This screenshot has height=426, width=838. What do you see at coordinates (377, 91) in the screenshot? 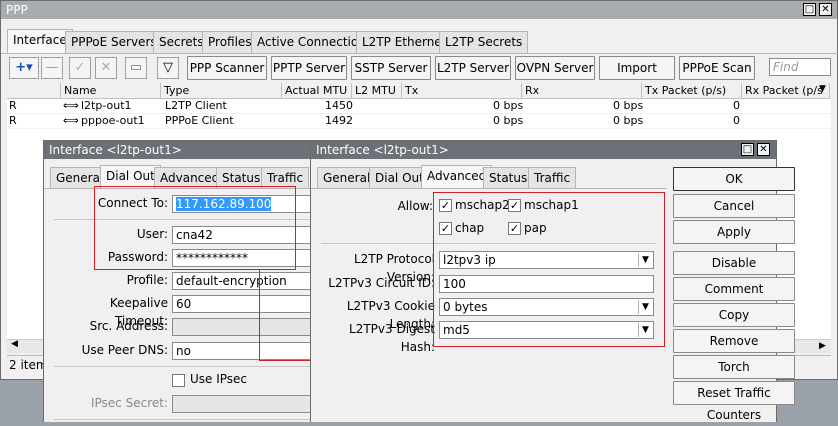
I see `col-l2-mtu: L2 MTU` at bounding box center [377, 91].